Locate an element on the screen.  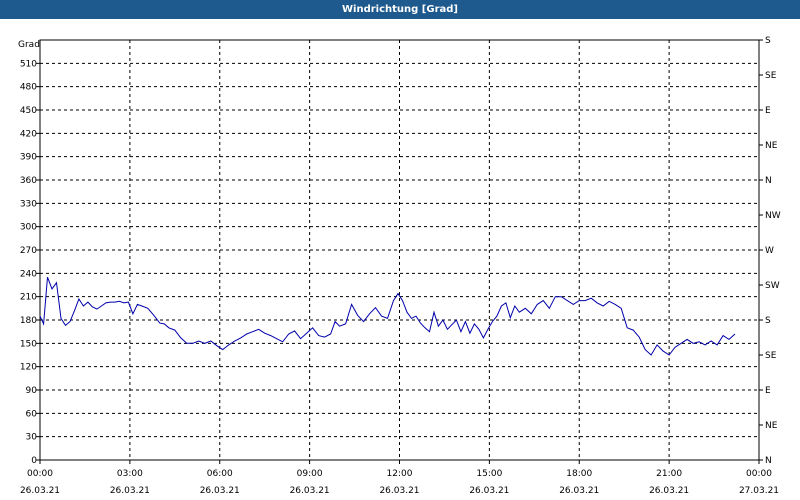
y-tick-label: 180 is located at coordinates (28, 321).